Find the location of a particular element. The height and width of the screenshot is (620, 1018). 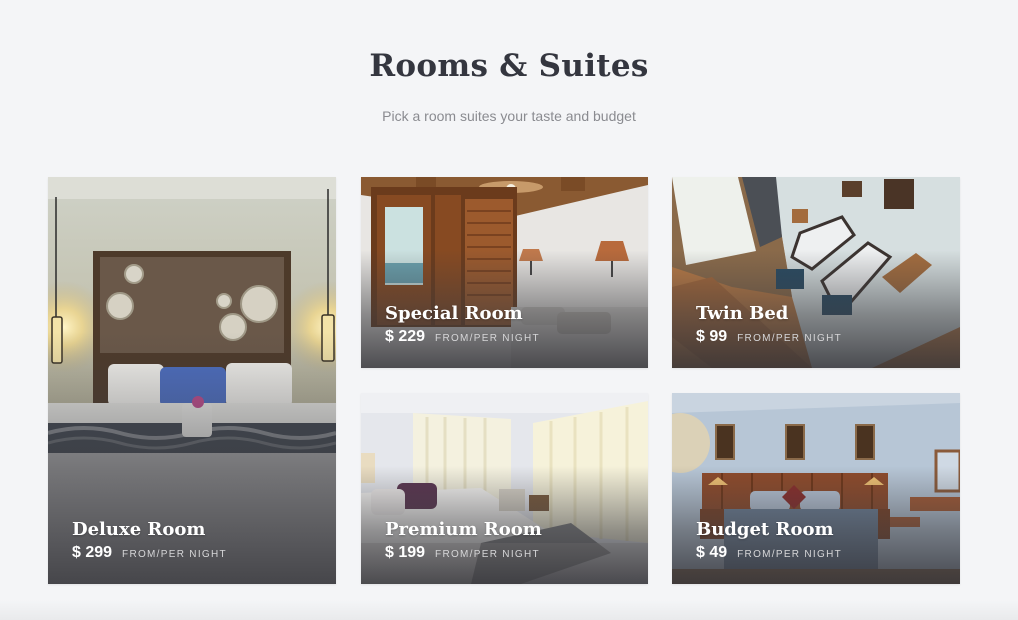

room-name: Special Room is located at coordinates (454, 313).